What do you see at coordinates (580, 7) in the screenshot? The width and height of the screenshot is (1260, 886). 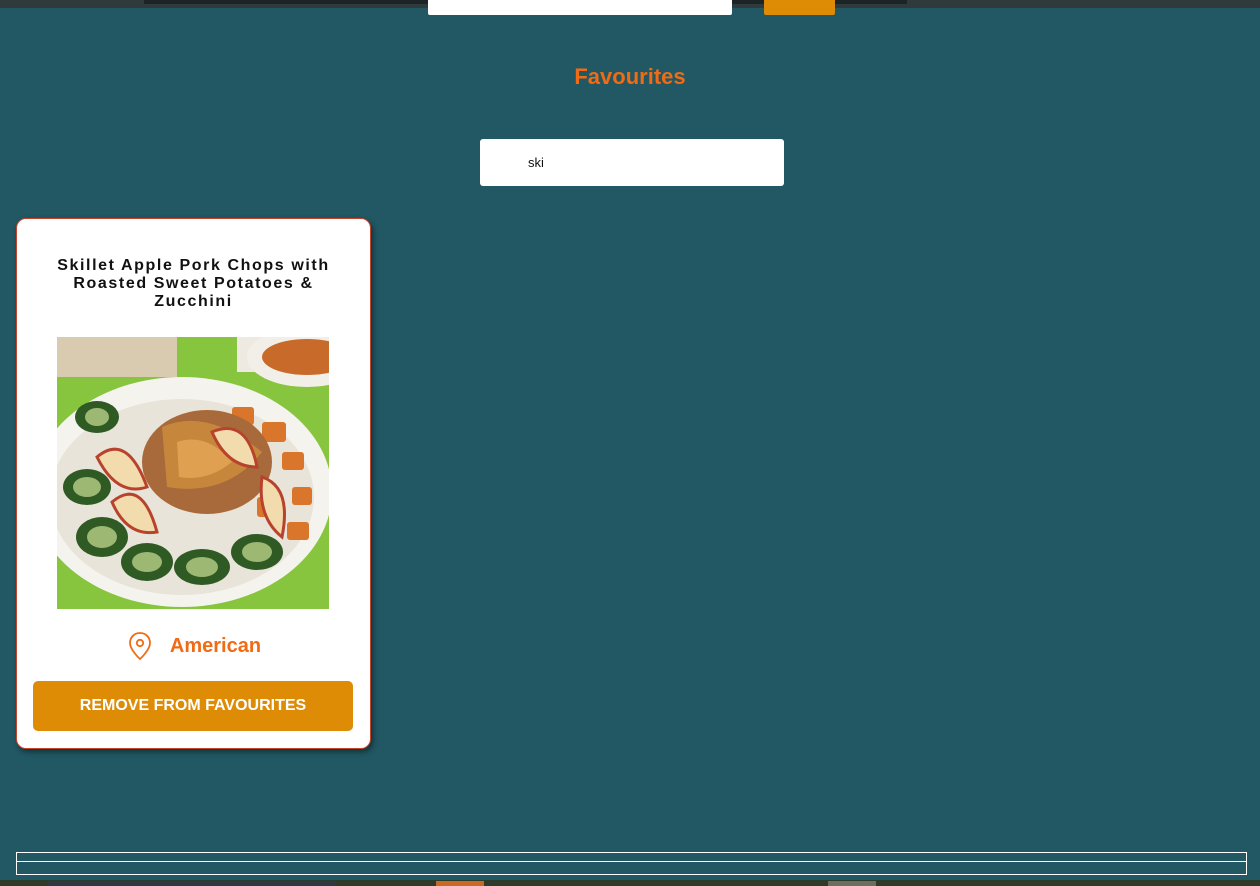 I see `top-search-input` at bounding box center [580, 7].